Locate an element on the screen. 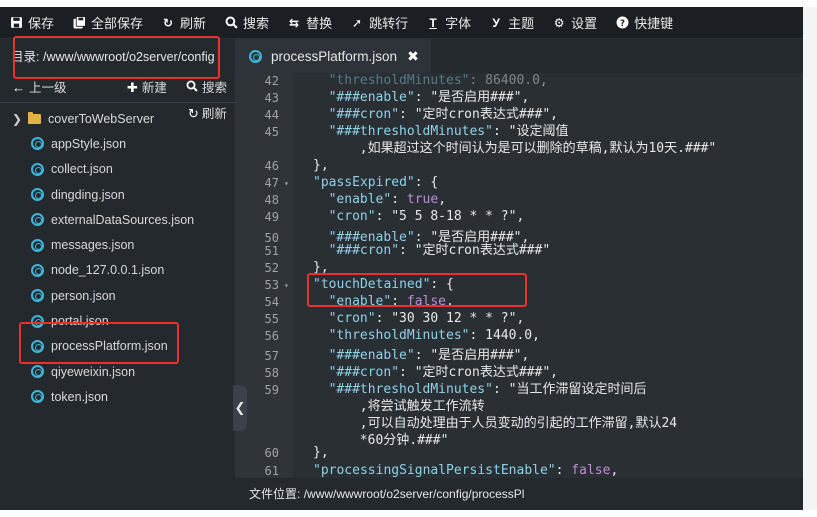  shortcuts-button: ? 快捷键 is located at coordinates (644, 23).